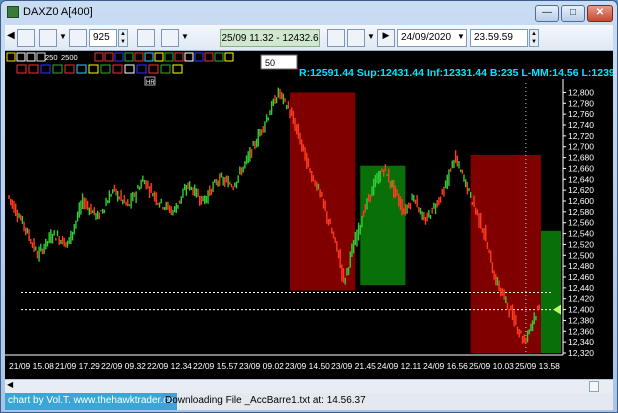 The width and height of the screenshot is (618, 413). Describe the element at coordinates (123, 38) in the screenshot. I see `bars-count-stepper: ▲ ▼` at that location.